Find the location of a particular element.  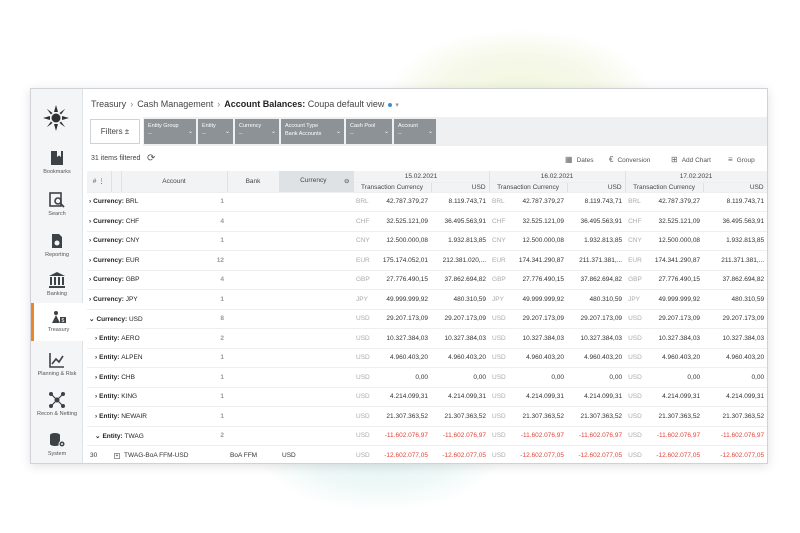

column-menu-icon: ⋮ is located at coordinates (101, 181).